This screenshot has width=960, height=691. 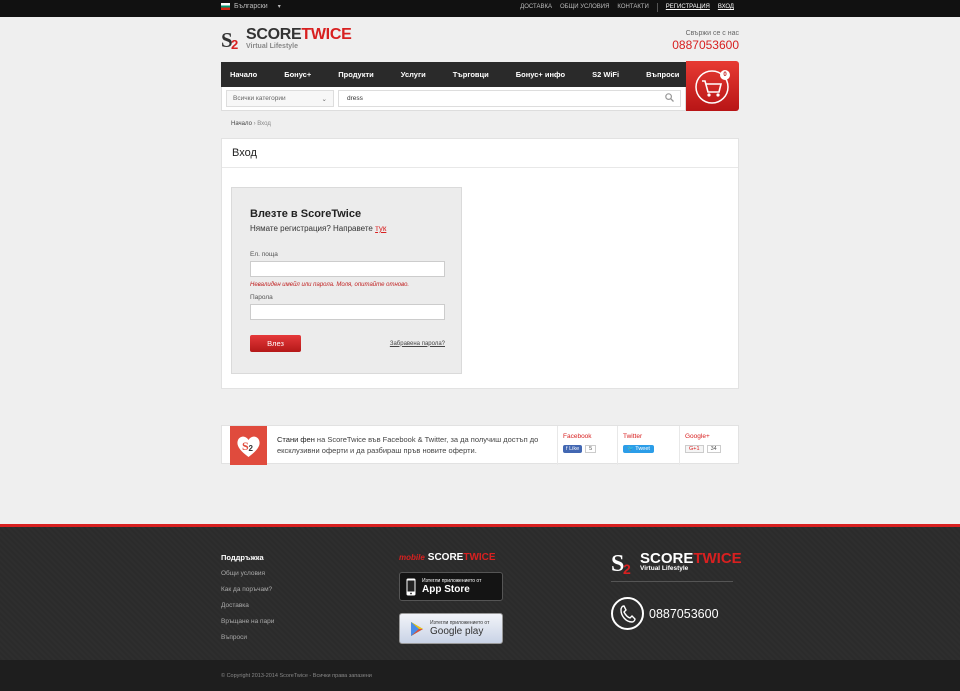 I want to click on cart-button: 0, so click(x=712, y=86).